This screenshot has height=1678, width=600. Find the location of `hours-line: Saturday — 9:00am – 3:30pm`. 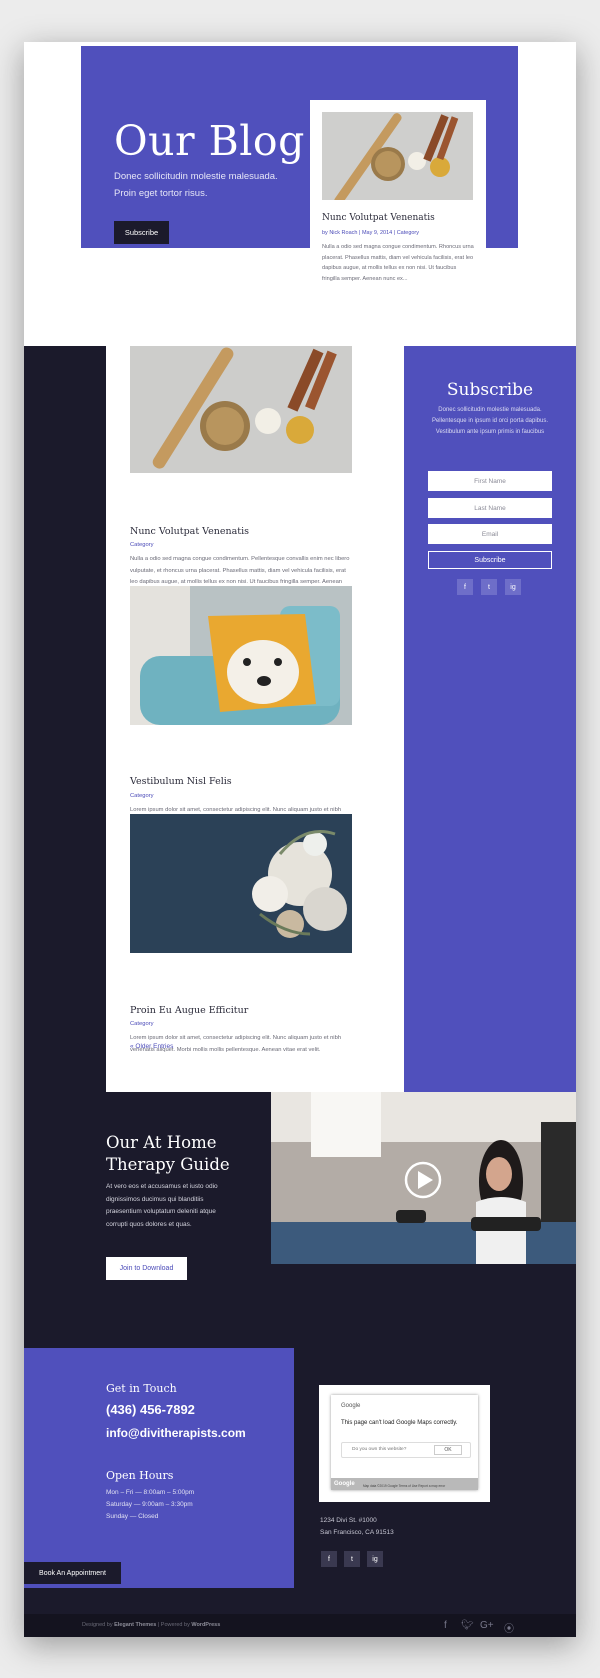

hours-line: Saturday — 9:00am – 3:30pm is located at coordinates (149, 1504).